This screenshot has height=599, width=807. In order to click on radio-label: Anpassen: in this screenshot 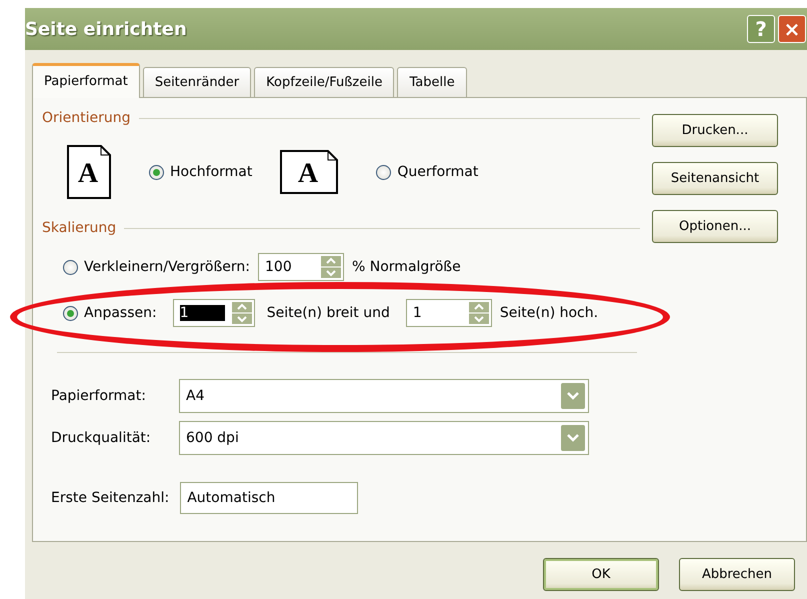, I will do `click(120, 313)`.